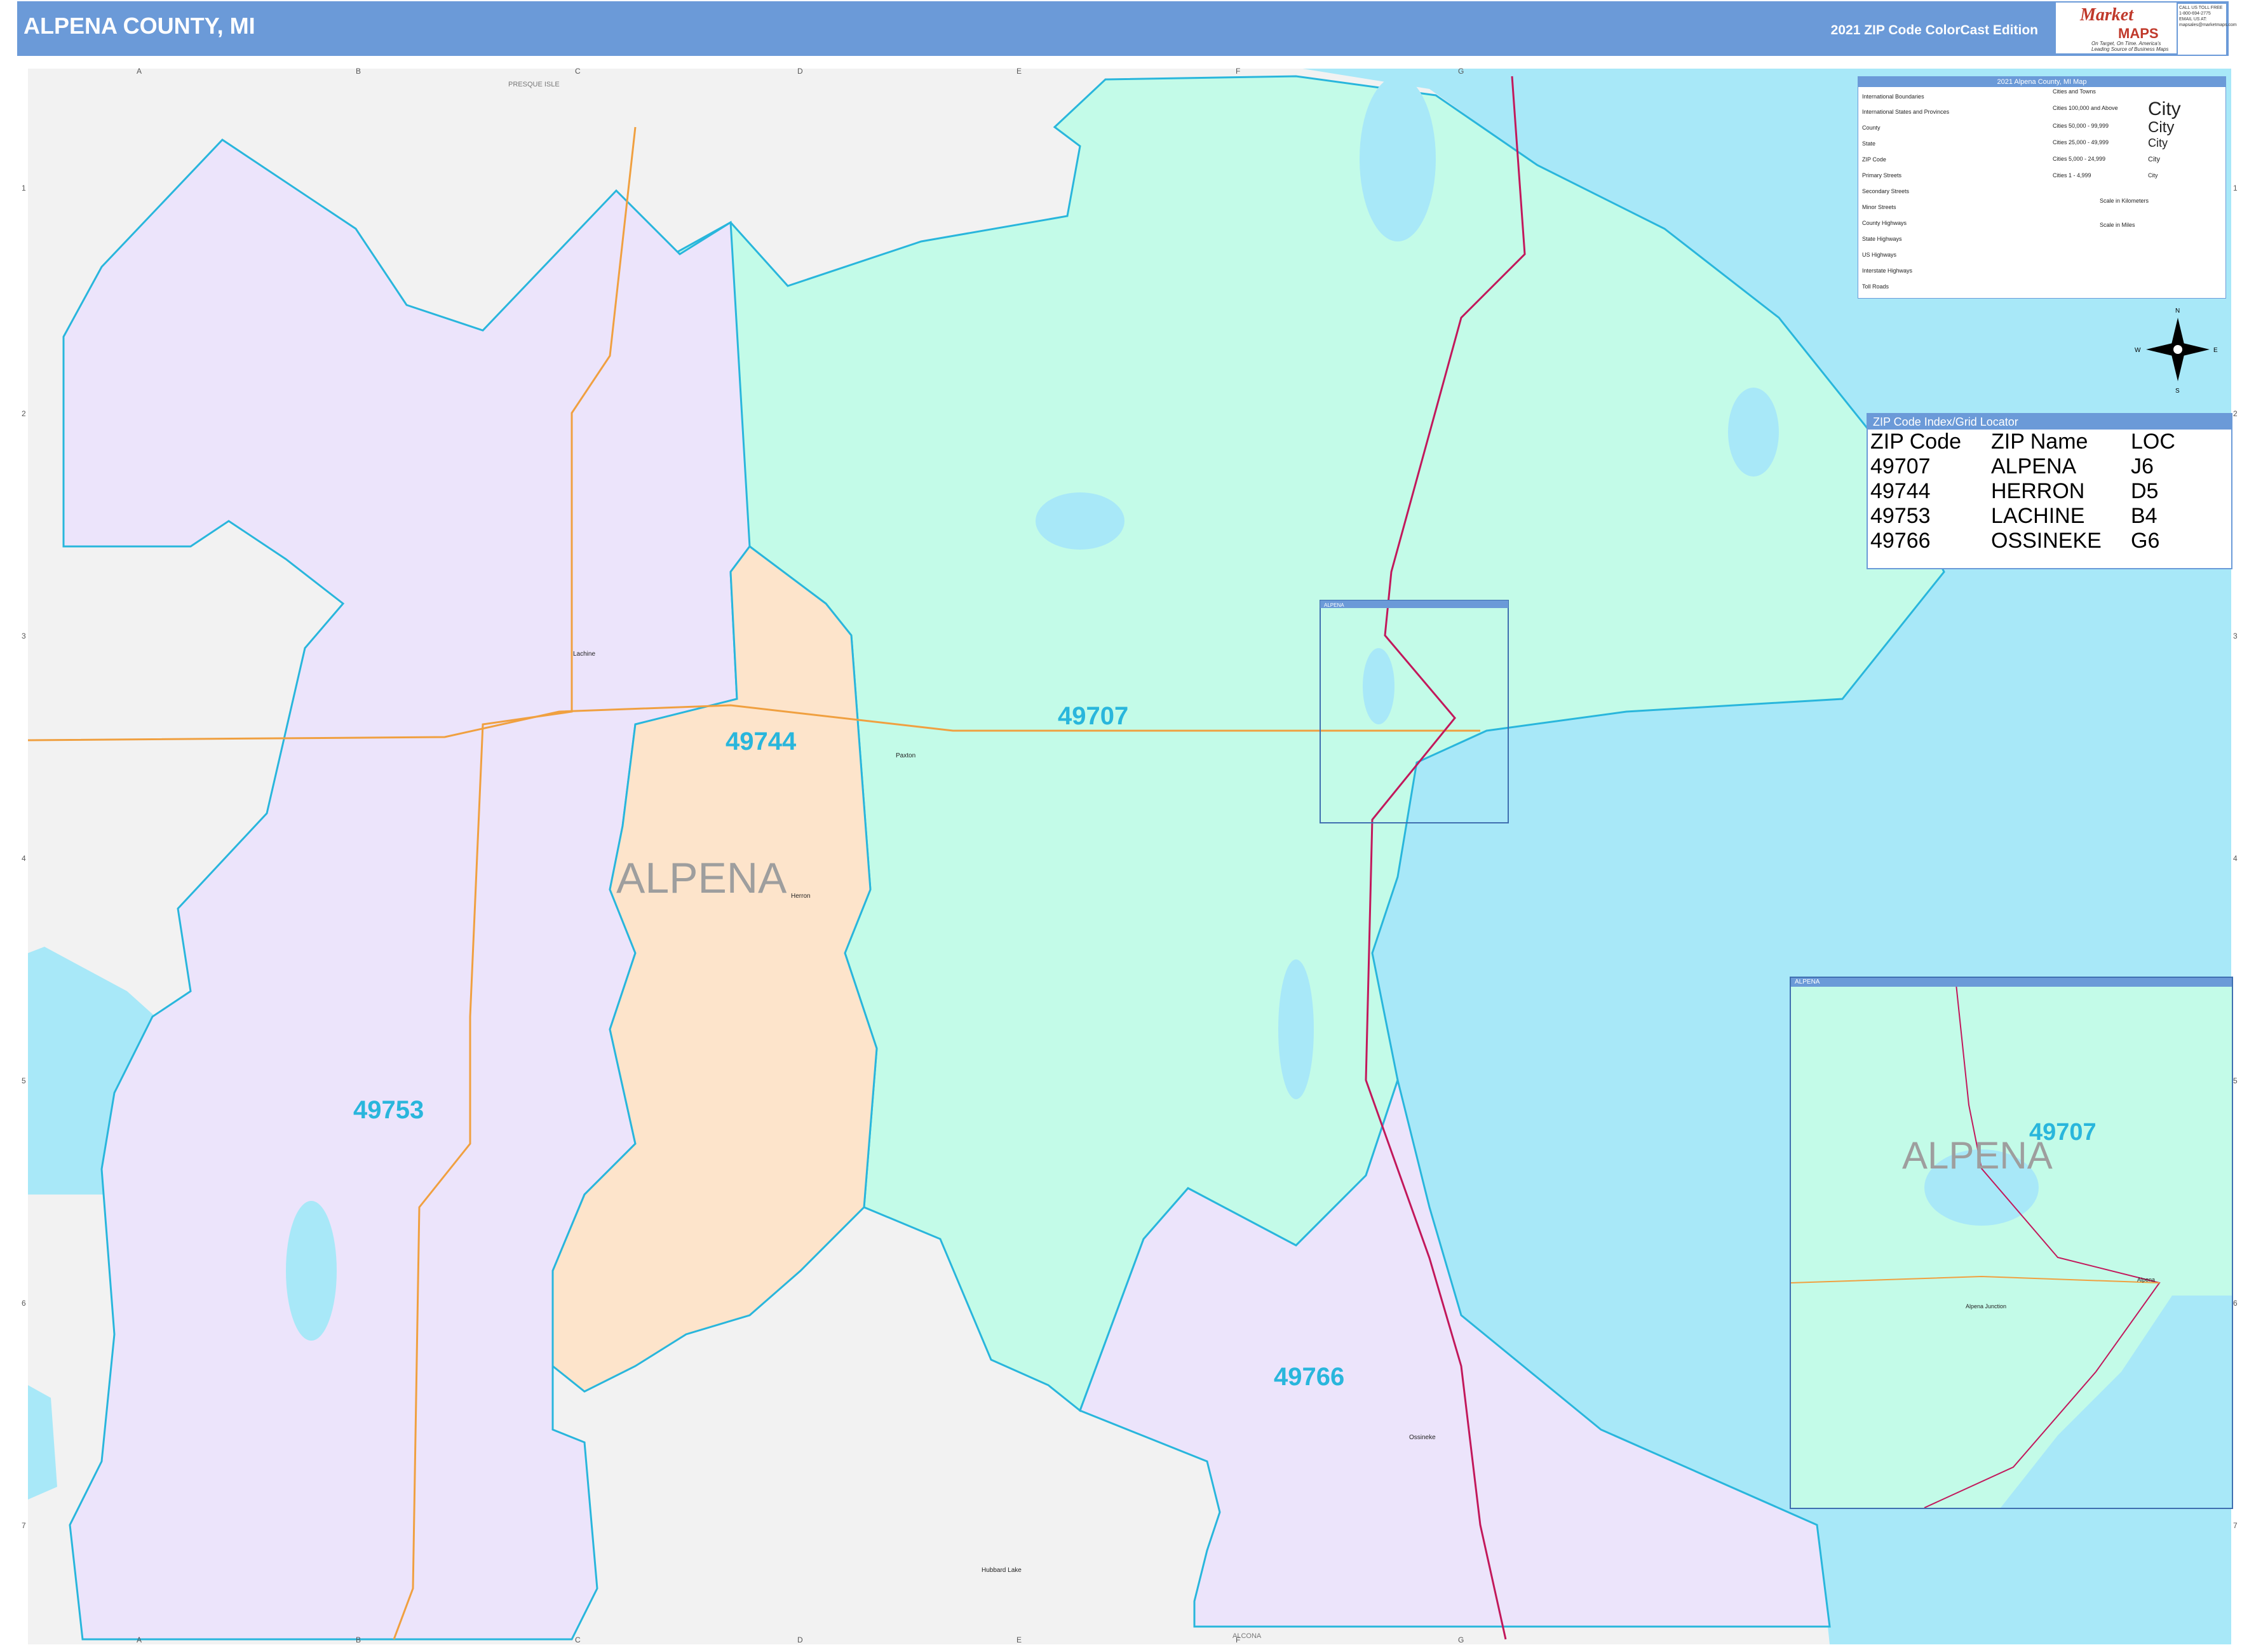  Describe the element at coordinates (2235, 414) in the screenshot. I see `grid-row-2-right: 2` at that location.